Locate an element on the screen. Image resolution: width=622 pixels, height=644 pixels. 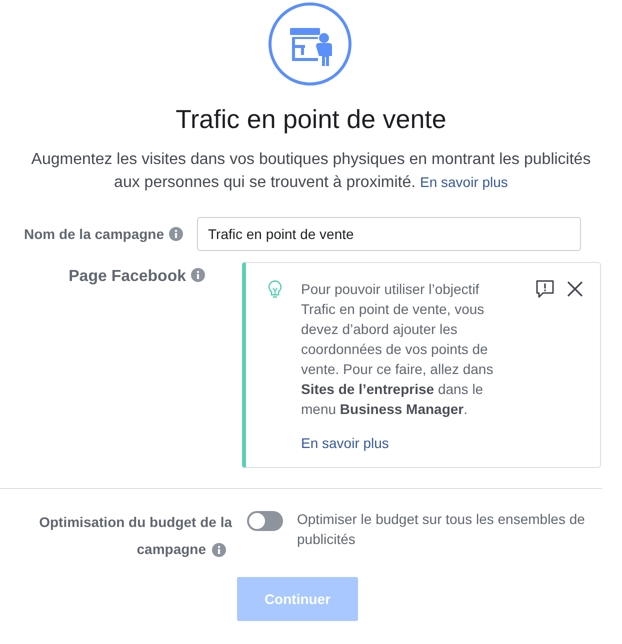
toggle-switch is located at coordinates (265, 521).